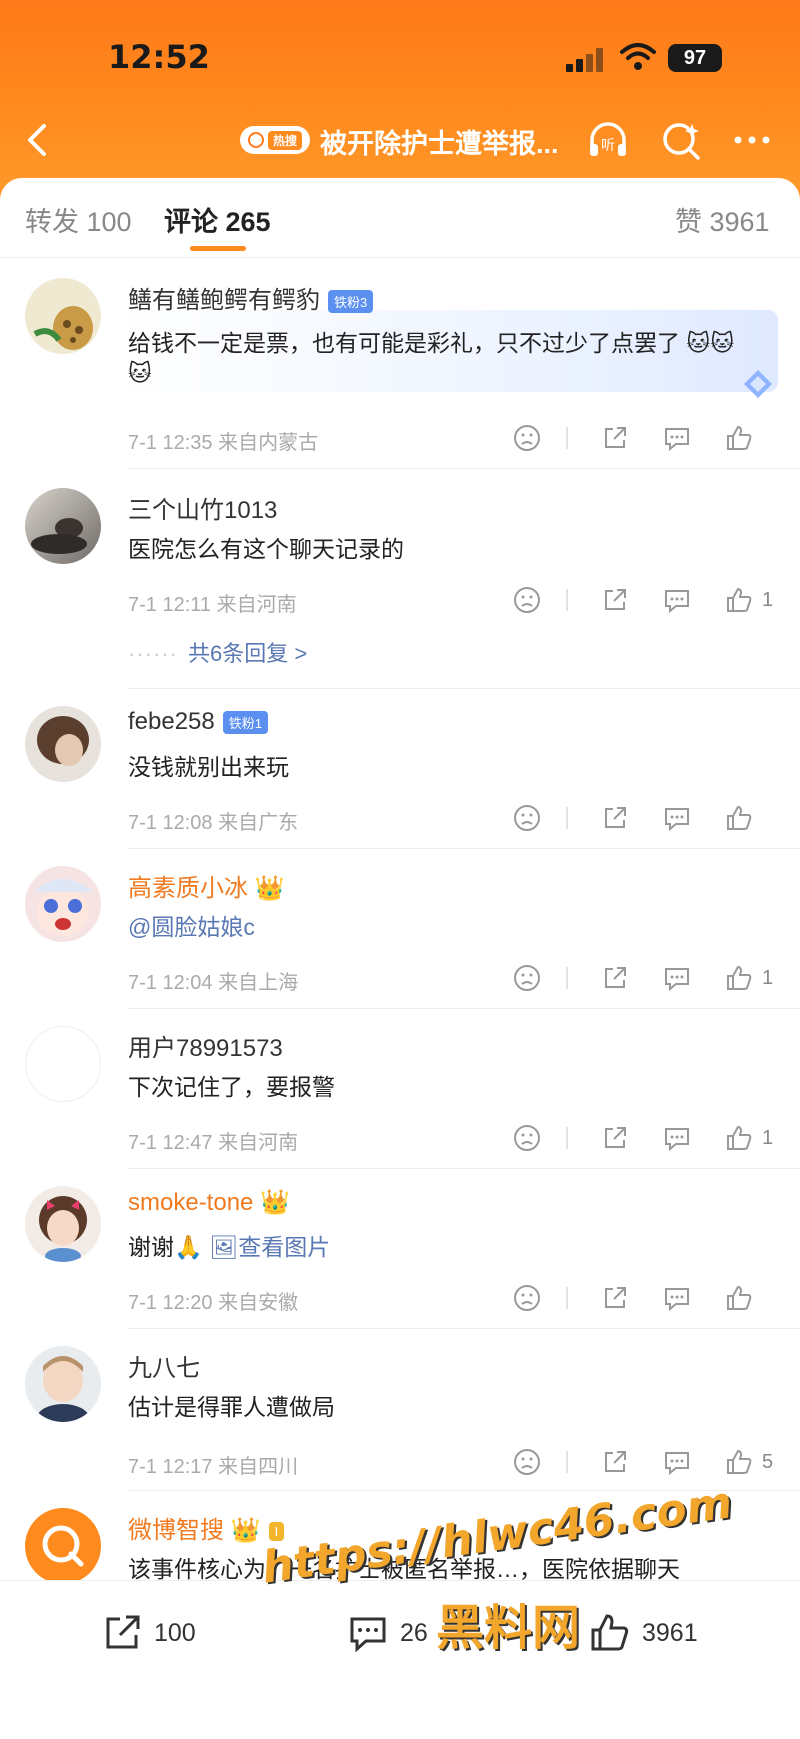 This screenshot has width=800, height=1739. Describe the element at coordinates (153, 653) in the screenshot. I see `dots-icon: ······` at that location.